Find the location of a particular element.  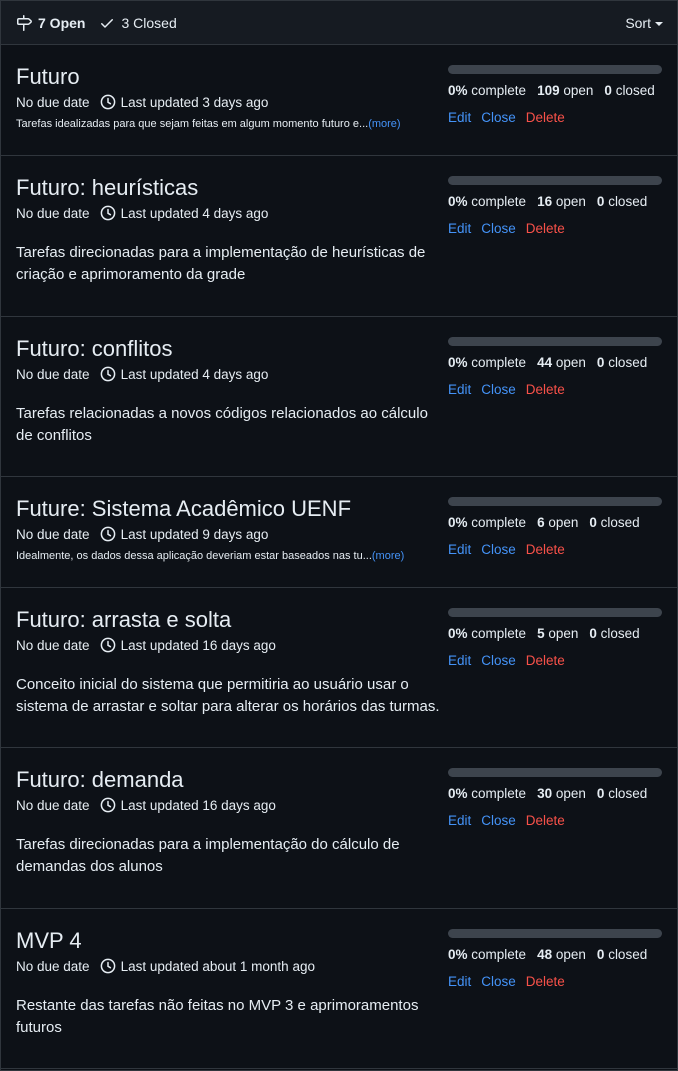

milestones-header: 7 Open 3 Closed Sort is located at coordinates (339, 23).